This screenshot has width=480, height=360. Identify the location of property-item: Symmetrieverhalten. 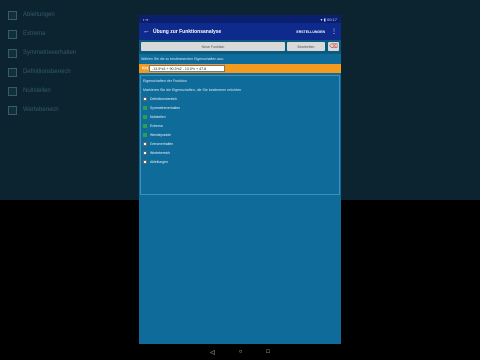
(161, 107).